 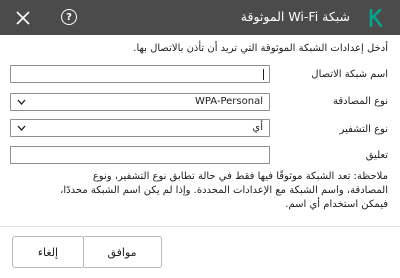 I want to click on encryption-type-label: نوع التشفير, so click(x=363, y=129).